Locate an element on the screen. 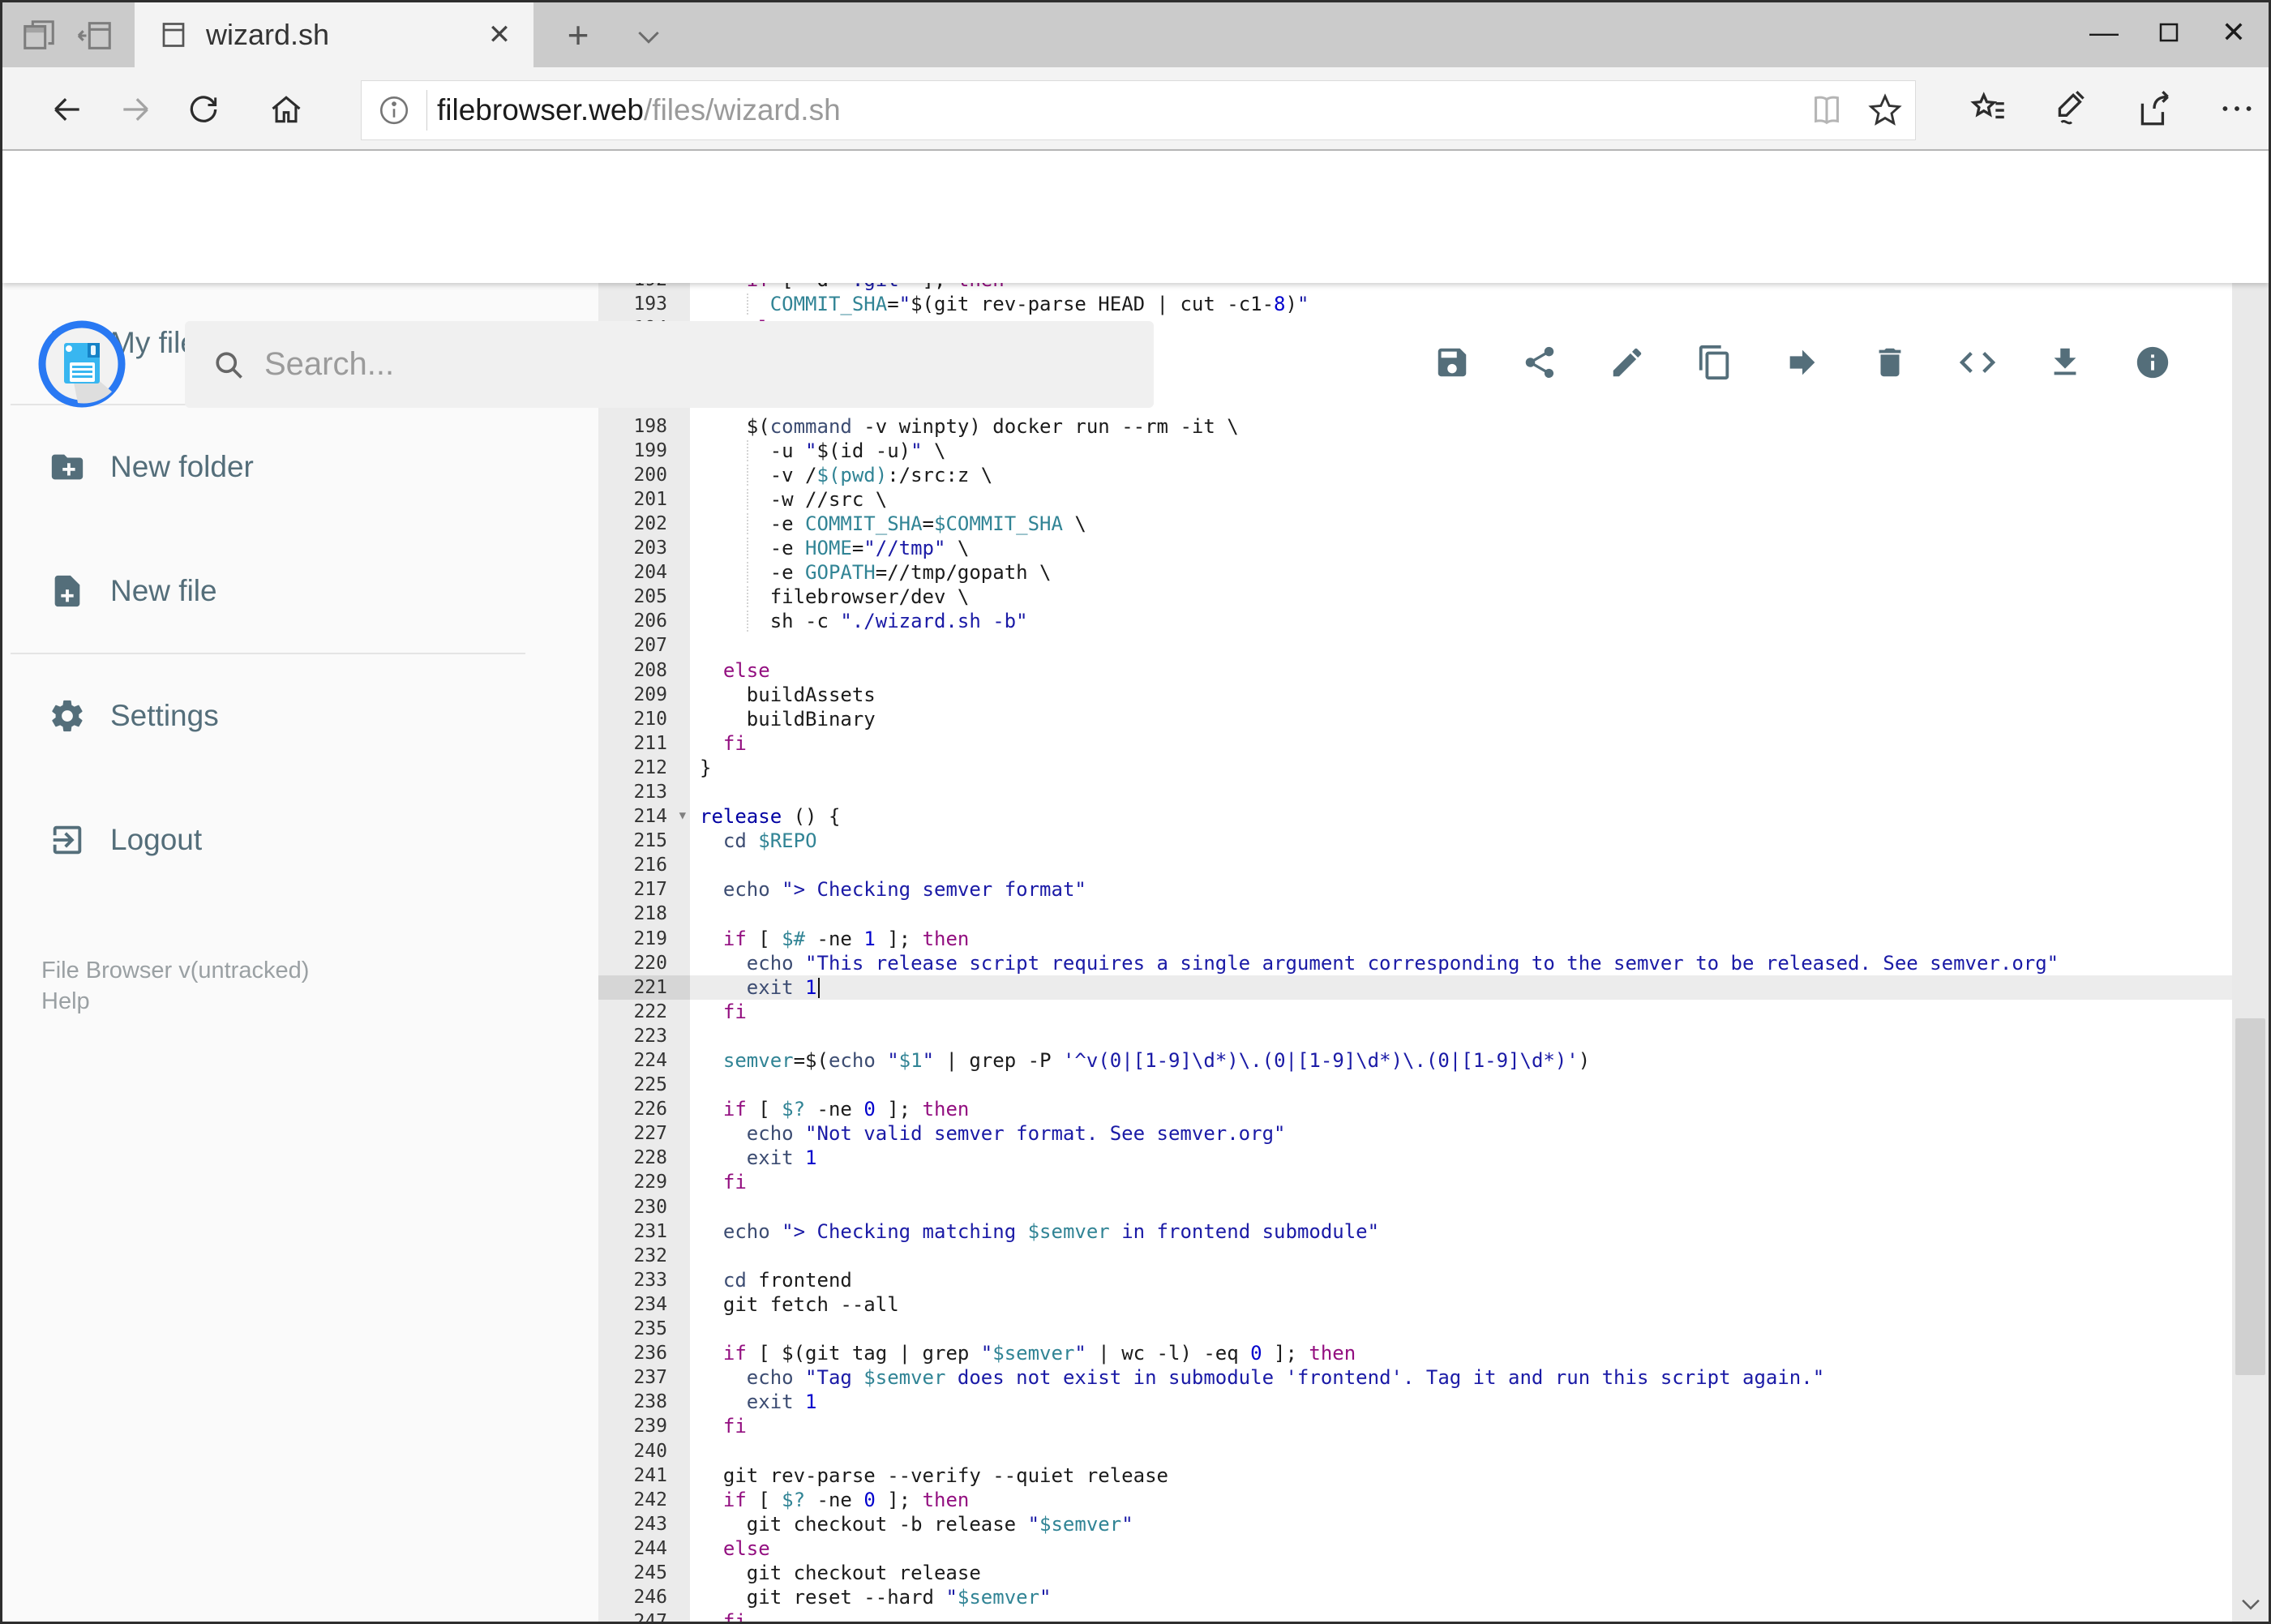 Image resolution: width=2271 pixels, height=1624 pixels. site-info-icon is located at coordinates (394, 110).